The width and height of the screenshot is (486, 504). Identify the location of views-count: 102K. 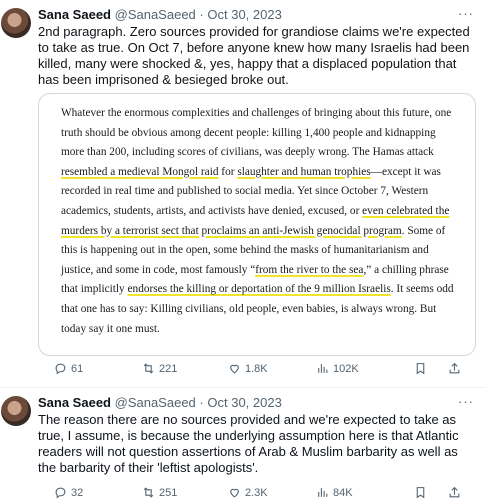
(346, 368).